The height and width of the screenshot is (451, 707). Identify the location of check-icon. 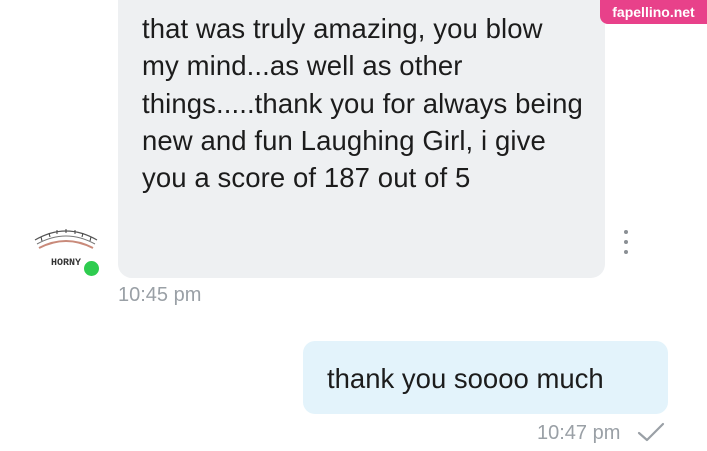
(651, 432).